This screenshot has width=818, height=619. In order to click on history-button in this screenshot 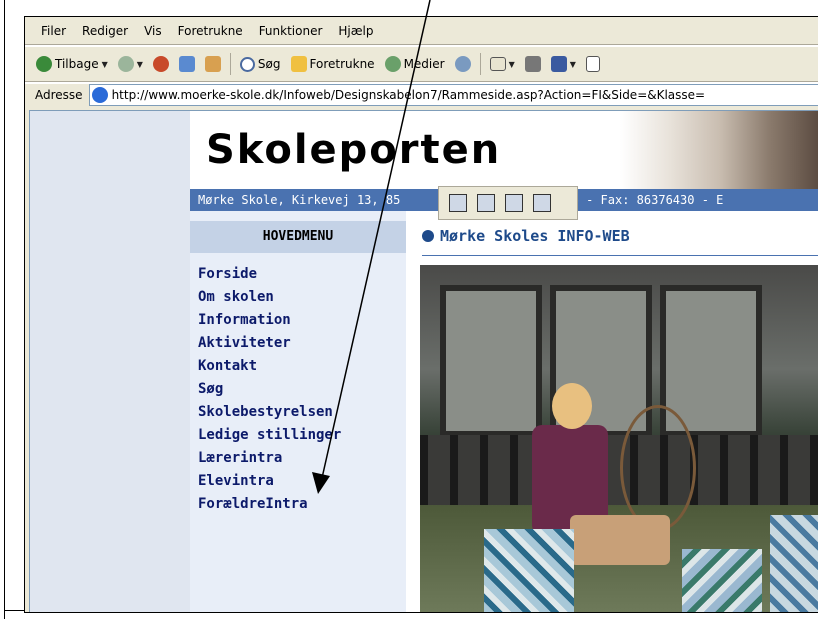, I will do `click(463, 64)`.